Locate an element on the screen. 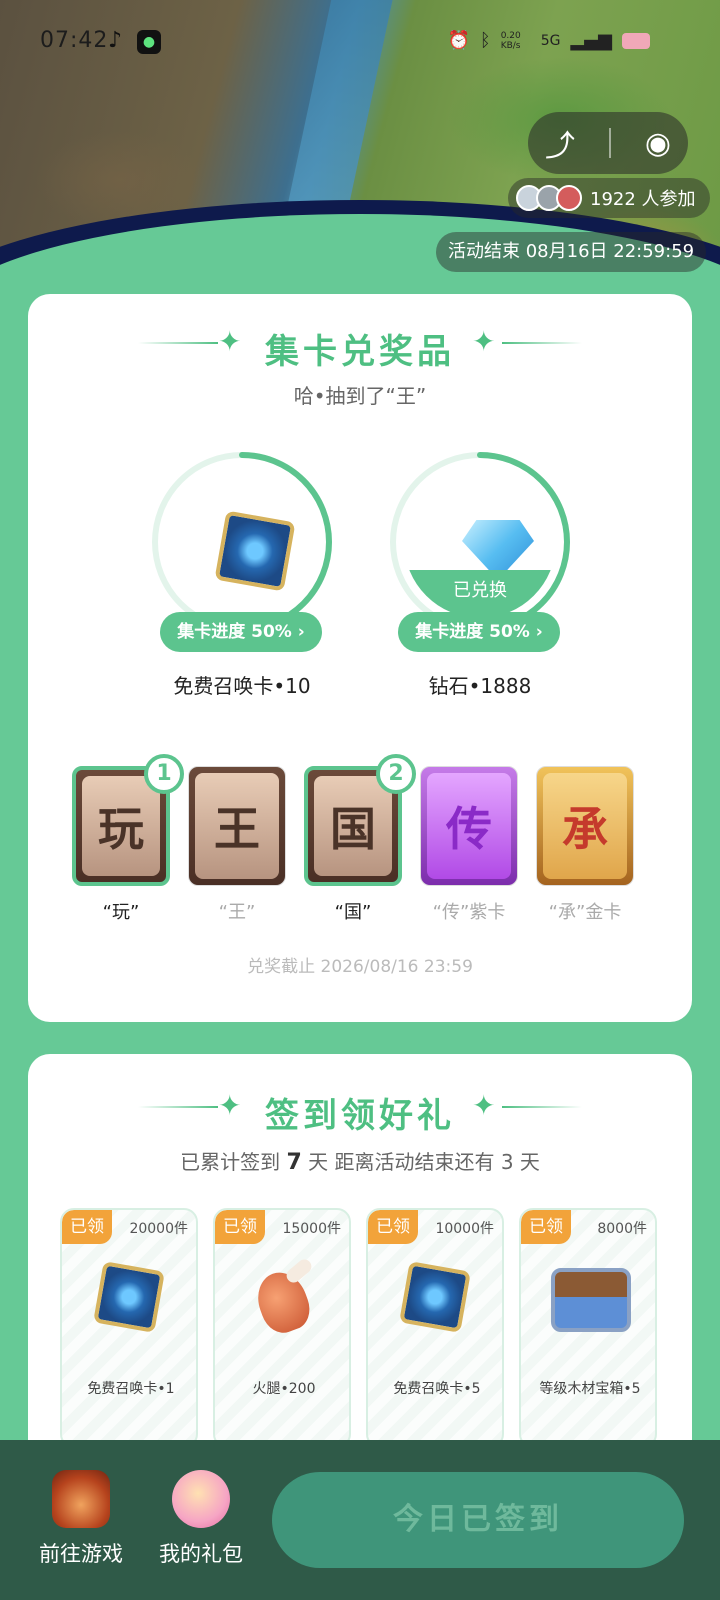  redeemed-label: 已兑换 is located at coordinates (480, 594).